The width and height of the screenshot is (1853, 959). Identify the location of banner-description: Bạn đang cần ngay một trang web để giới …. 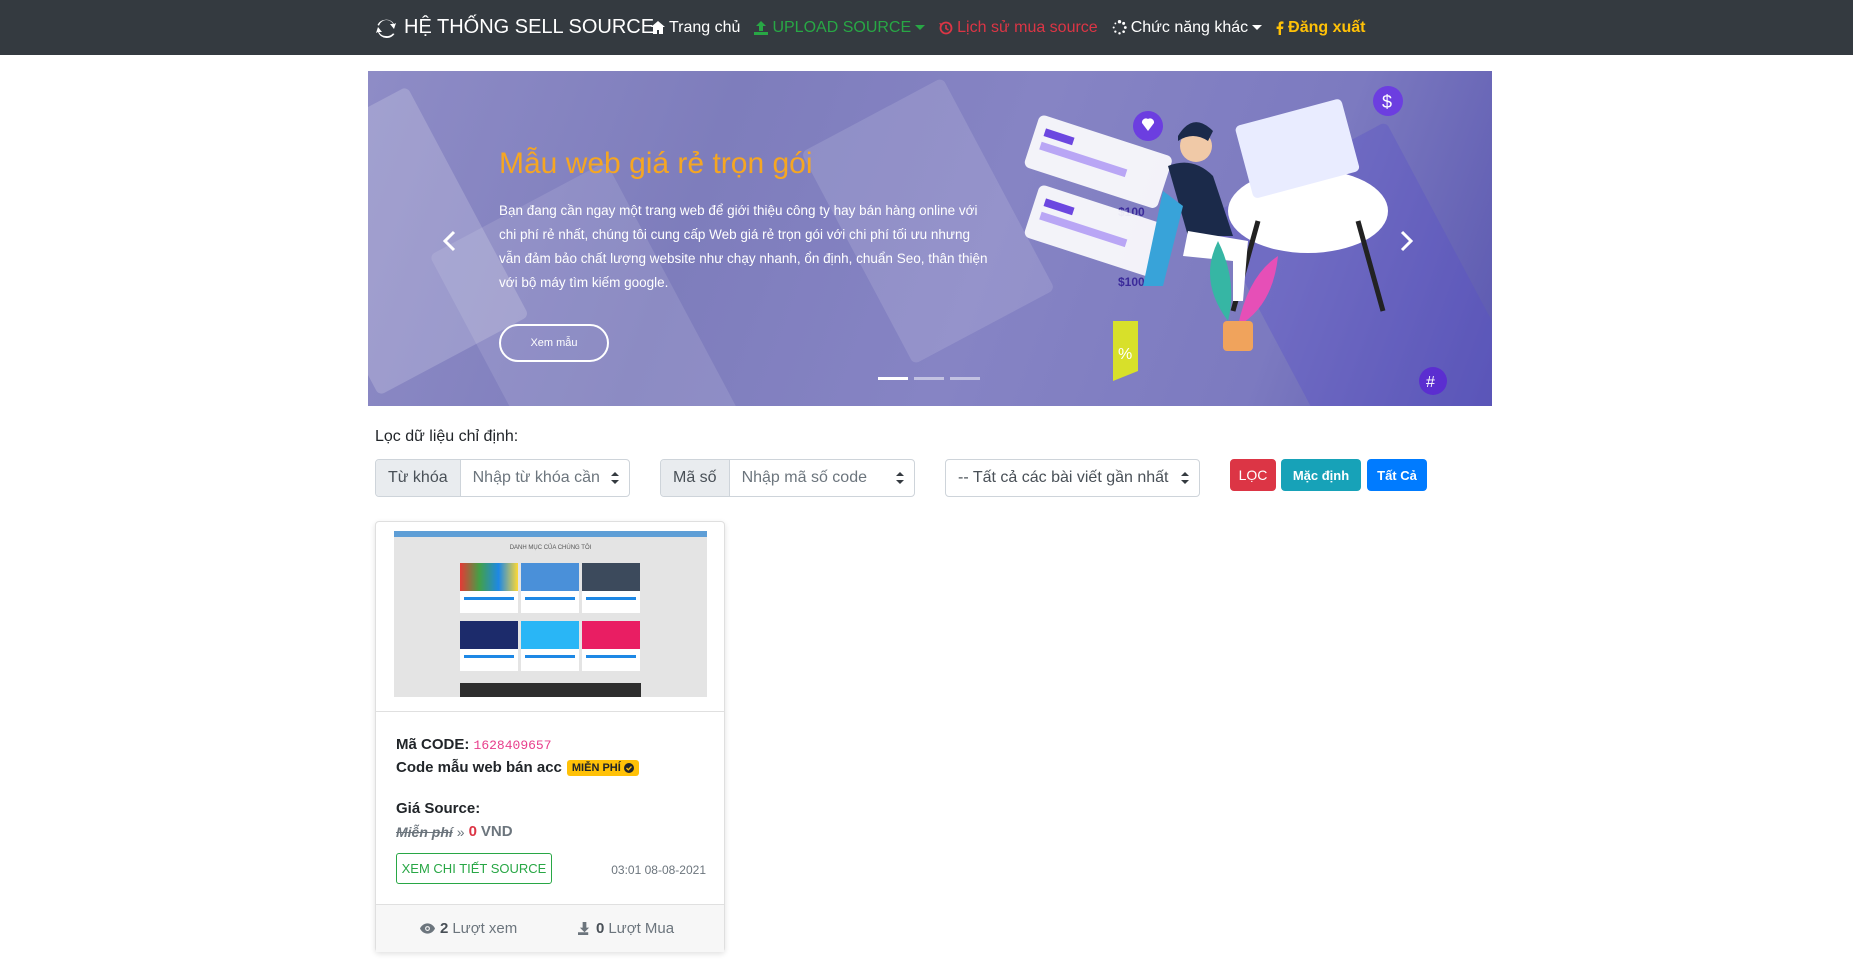
(743, 246).